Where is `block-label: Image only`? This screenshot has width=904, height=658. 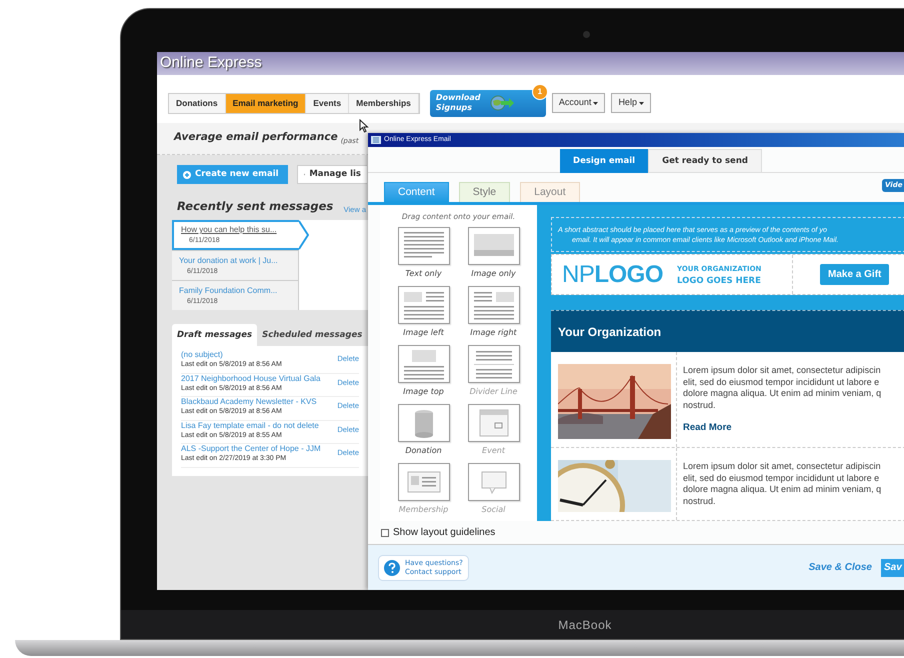
block-label: Image only is located at coordinates (493, 274).